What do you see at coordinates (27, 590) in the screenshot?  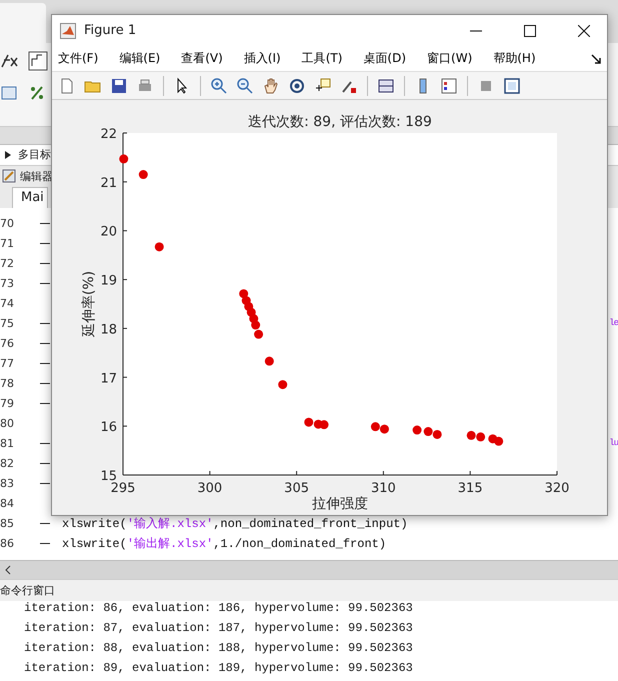 I see `command-window-title: 命令行窗口` at bounding box center [27, 590].